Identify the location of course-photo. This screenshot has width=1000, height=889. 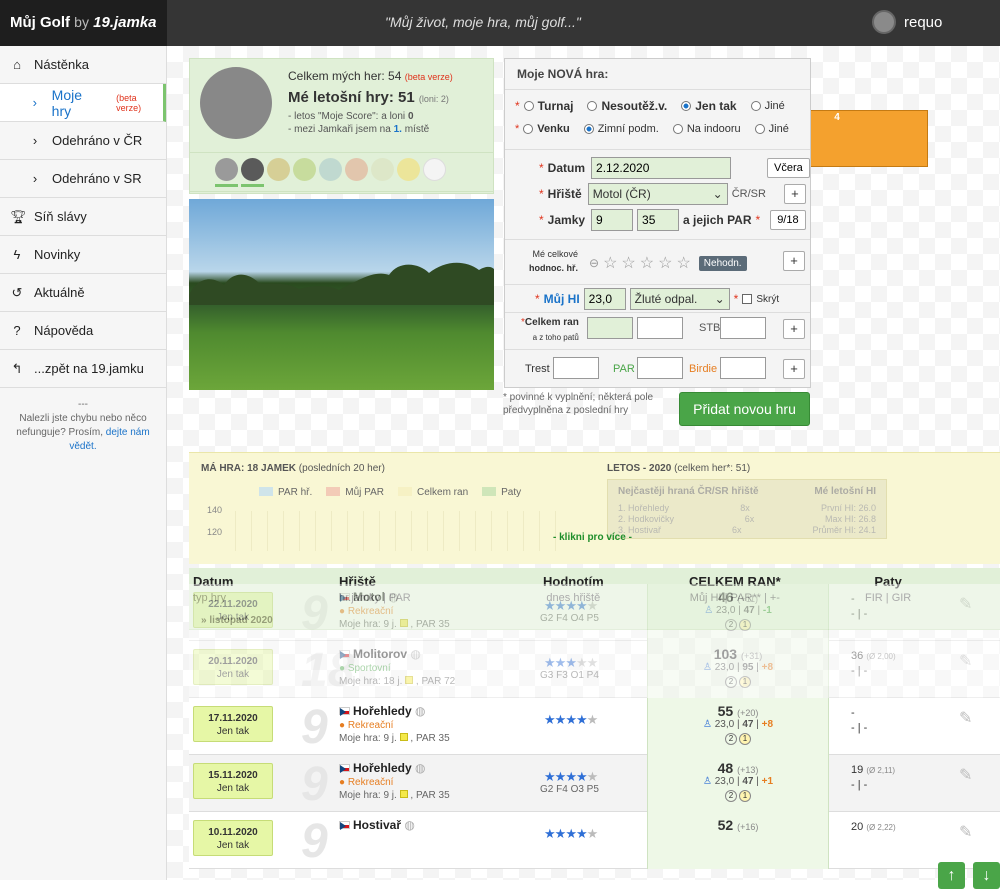
(341, 294).